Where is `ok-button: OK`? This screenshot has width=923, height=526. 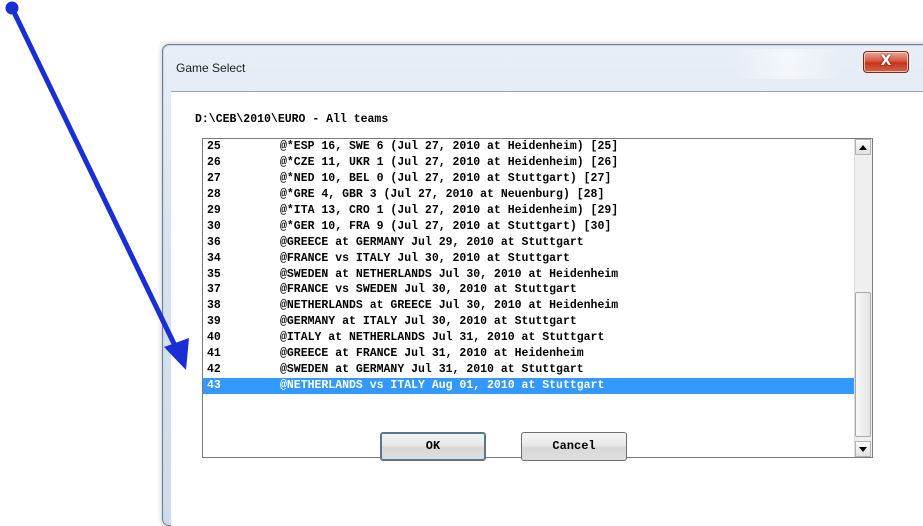
ok-button: OK is located at coordinates (433, 446).